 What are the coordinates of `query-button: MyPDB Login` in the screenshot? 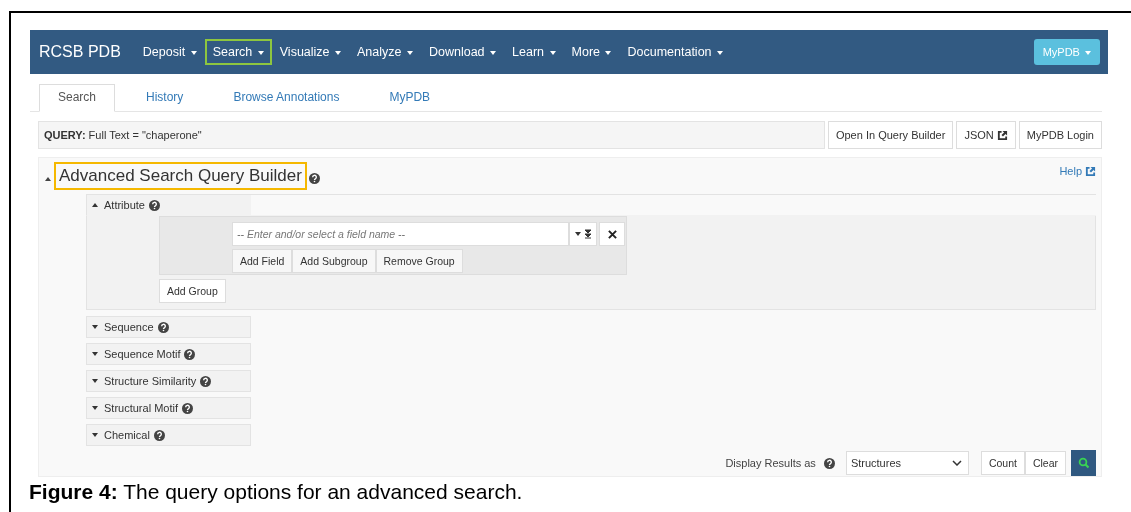 It's located at (1060, 135).